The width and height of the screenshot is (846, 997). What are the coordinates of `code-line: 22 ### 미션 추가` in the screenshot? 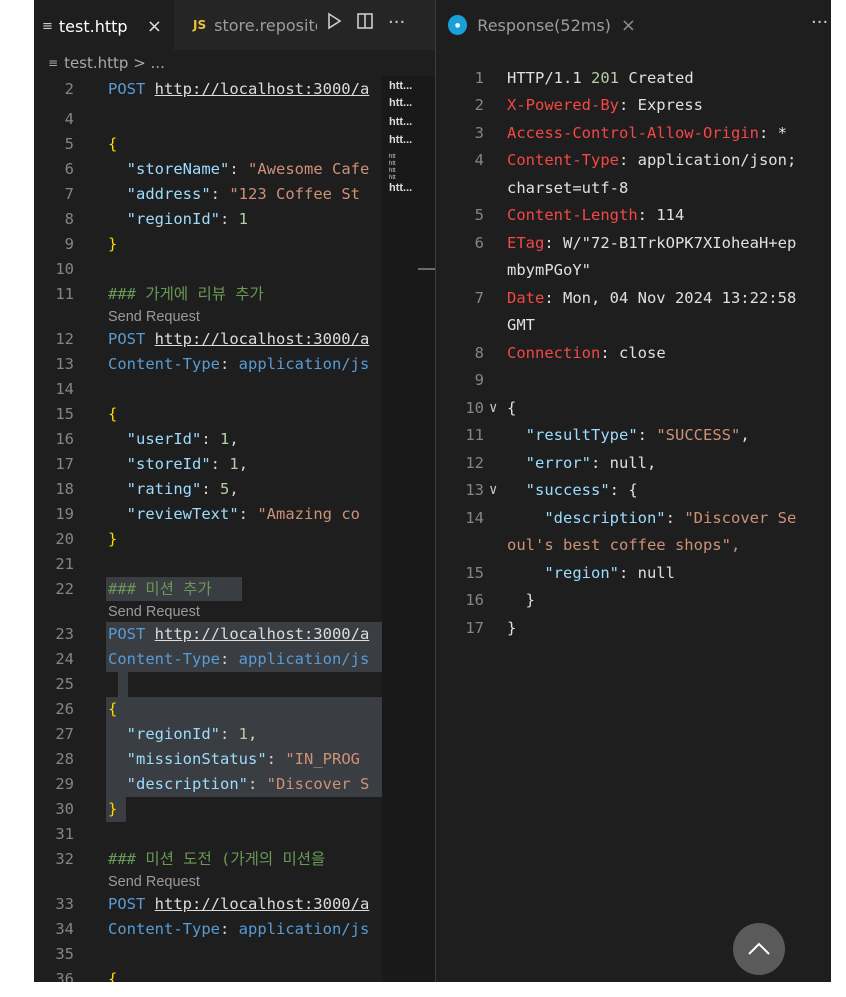 It's located at (133, 589).